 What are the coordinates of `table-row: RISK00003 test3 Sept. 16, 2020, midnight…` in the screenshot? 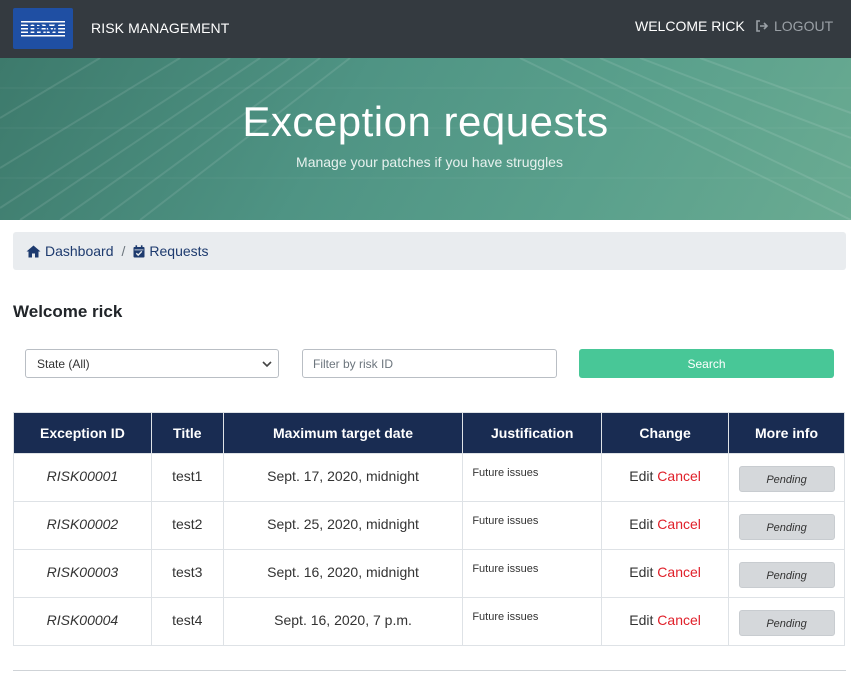 It's located at (429, 573).